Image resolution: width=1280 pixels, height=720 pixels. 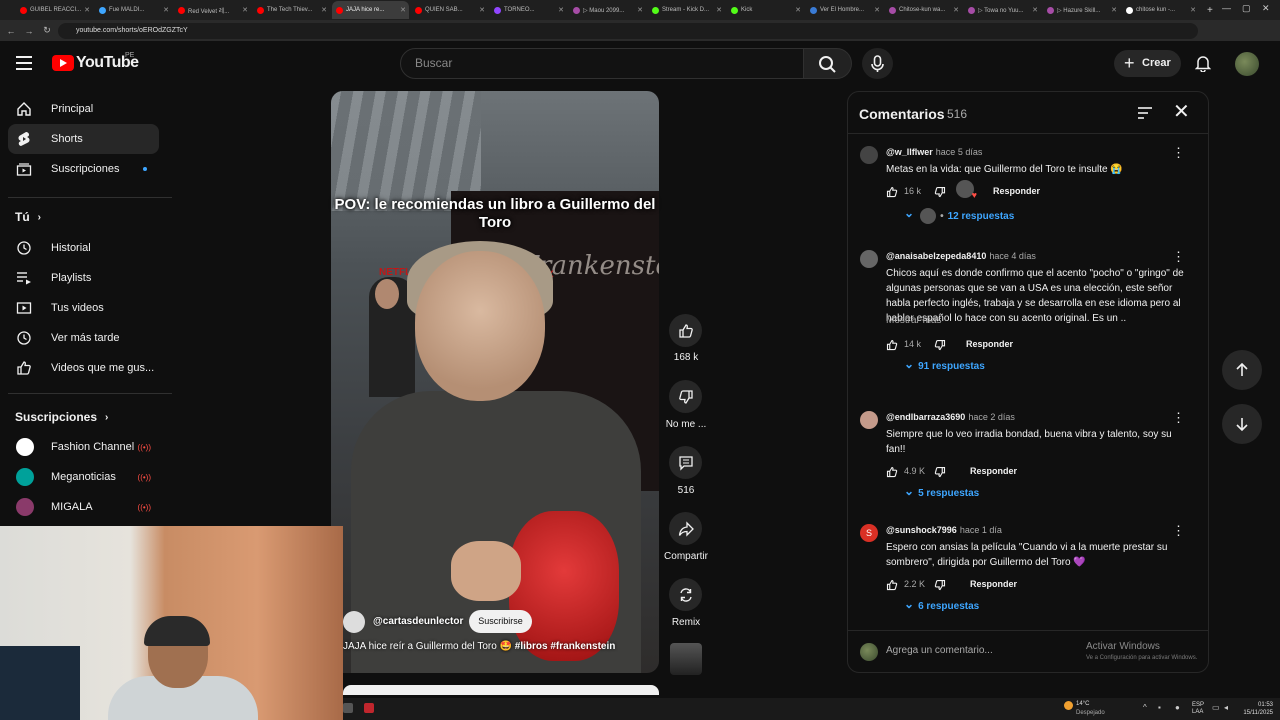 I want to click on back-icon: ←, so click(x=11, y=31).